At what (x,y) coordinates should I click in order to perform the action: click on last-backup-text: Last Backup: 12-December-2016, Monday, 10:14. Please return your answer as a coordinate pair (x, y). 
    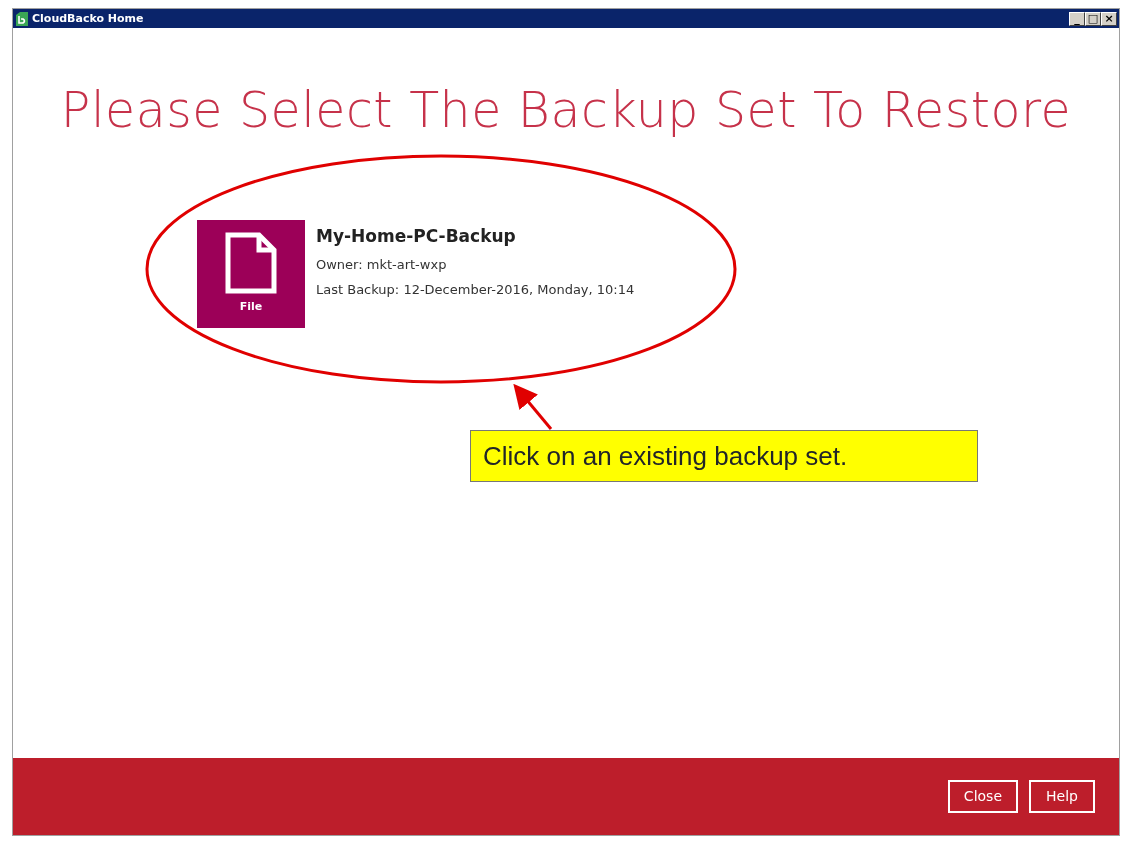
    Looking at the image, I should click on (475, 289).